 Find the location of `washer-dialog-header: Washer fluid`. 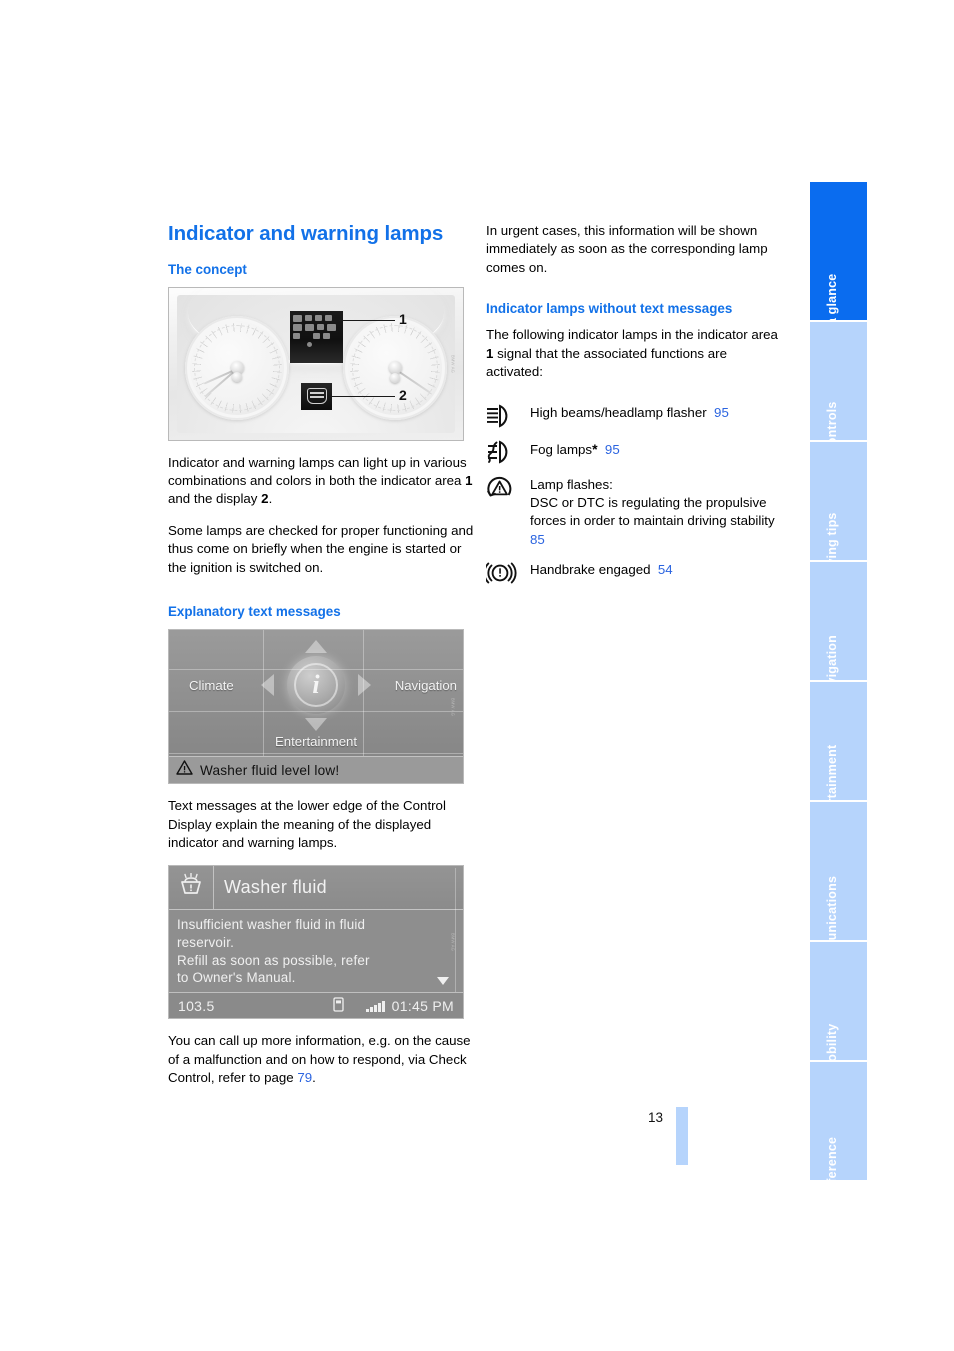

washer-dialog-header: Washer fluid is located at coordinates (316, 888).